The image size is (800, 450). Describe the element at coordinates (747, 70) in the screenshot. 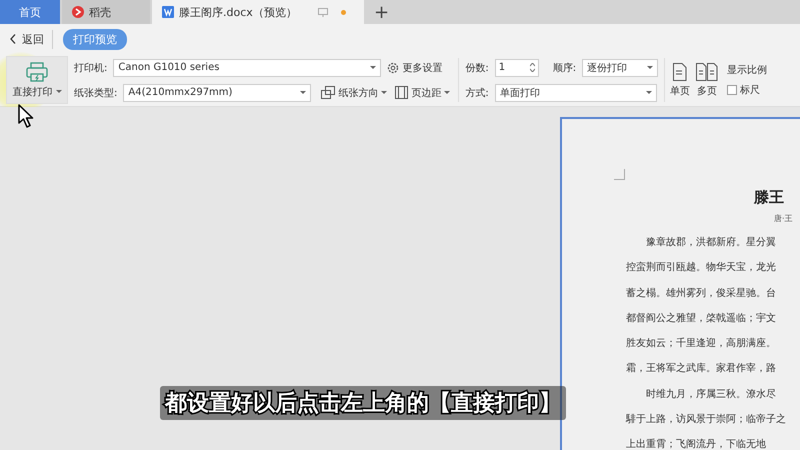

I see `zoom-button: 显示比例` at that location.